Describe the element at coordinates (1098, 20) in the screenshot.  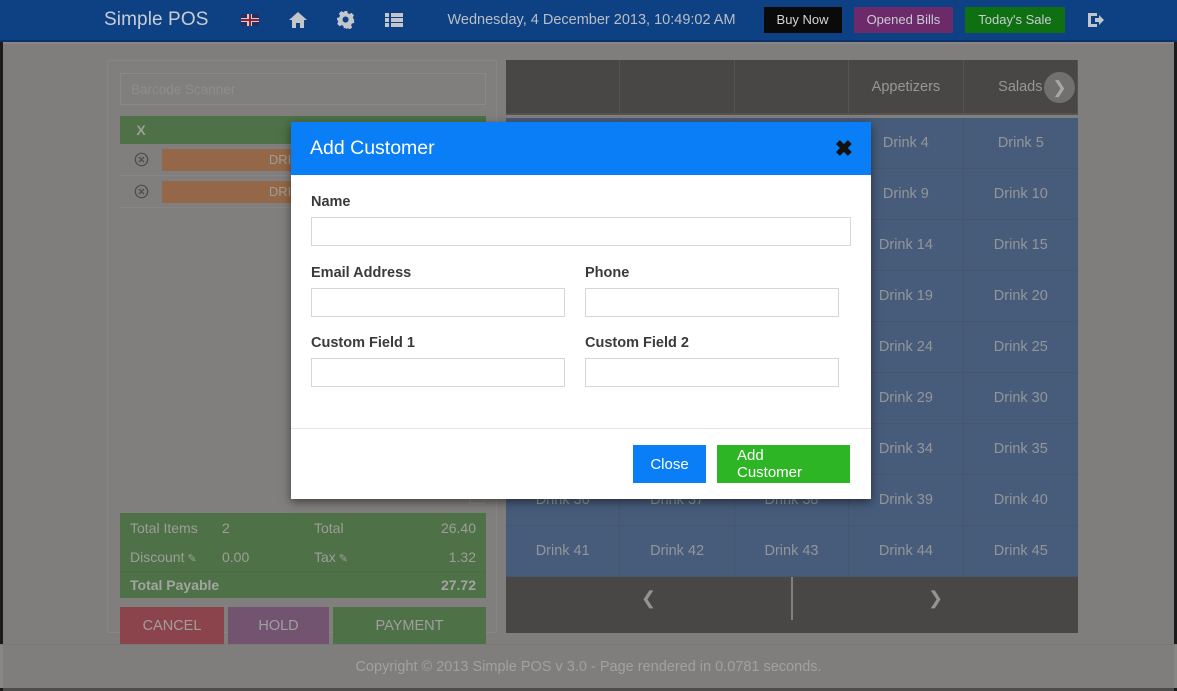
I see `logout-icon` at that location.